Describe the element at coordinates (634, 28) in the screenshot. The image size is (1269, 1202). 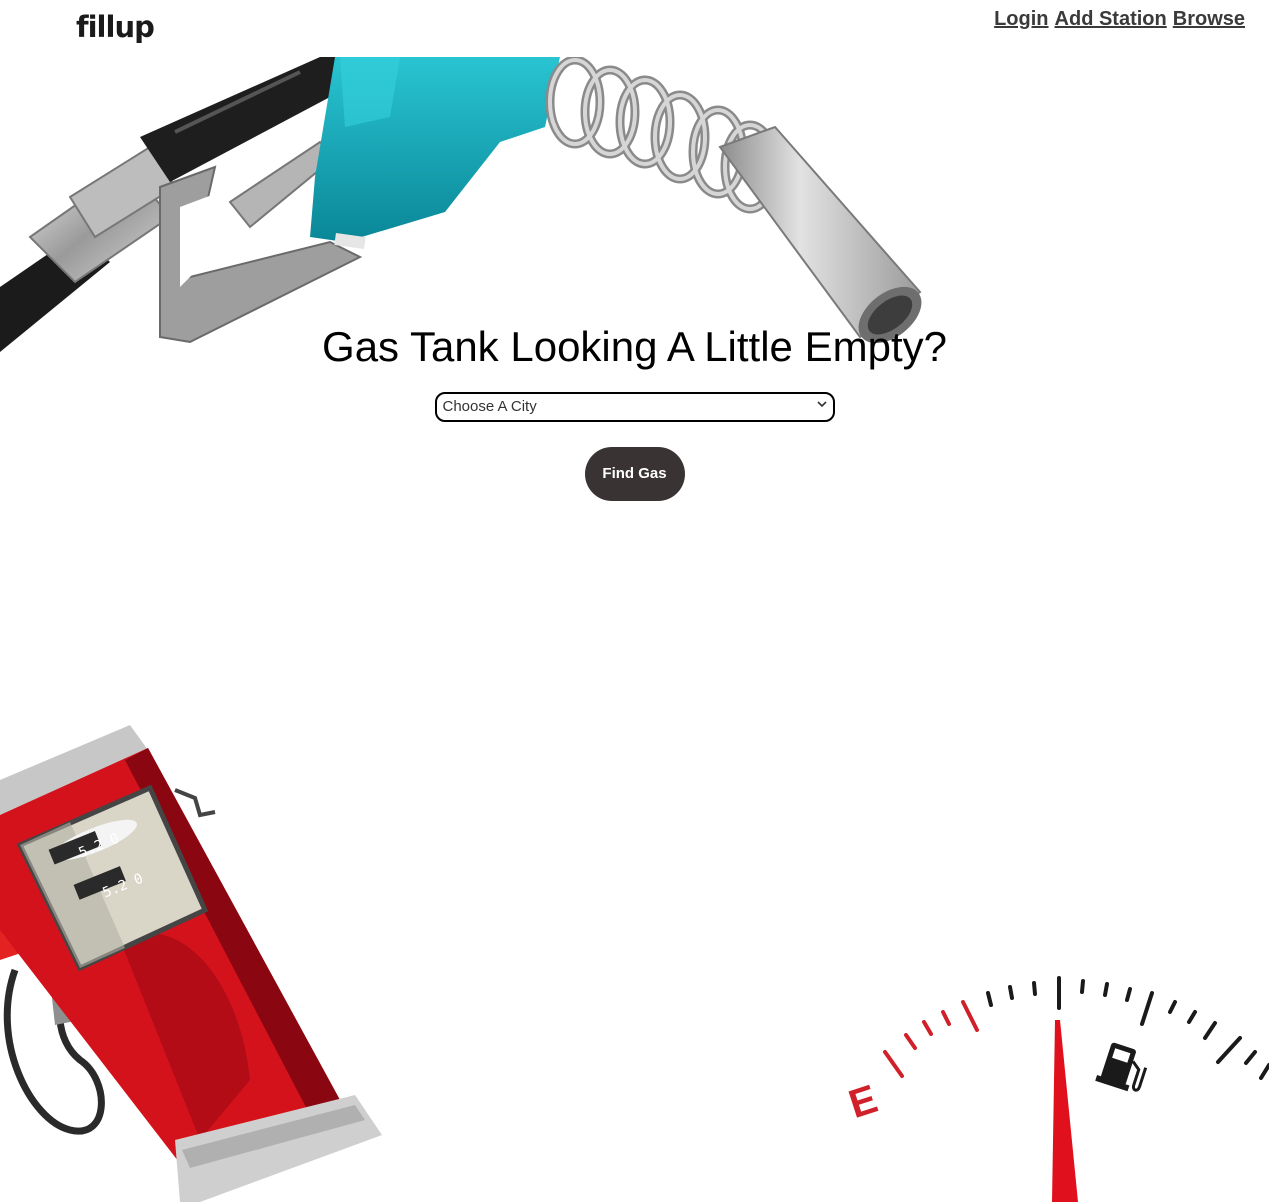
I see `header: fillup Login Add Station Browse` at that location.